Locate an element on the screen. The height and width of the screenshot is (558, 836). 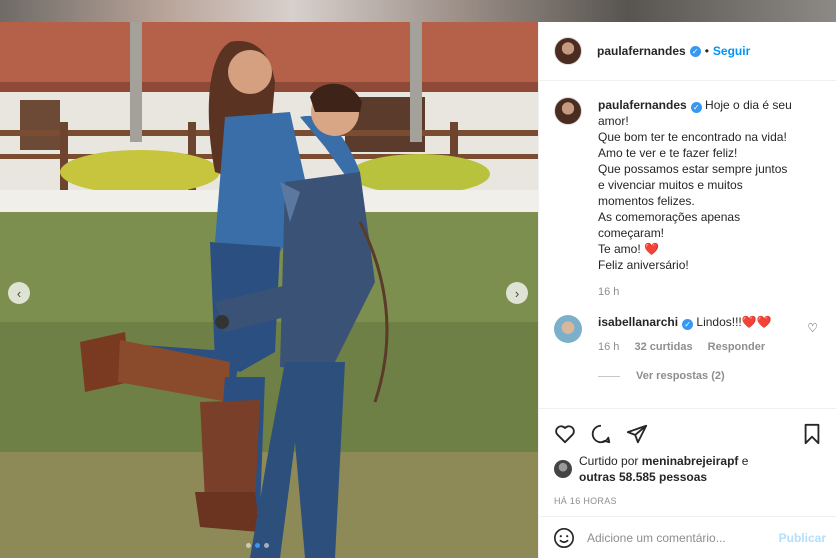
caption-line: e vivenciar muitos e muitos is located at coordinates (670, 185).